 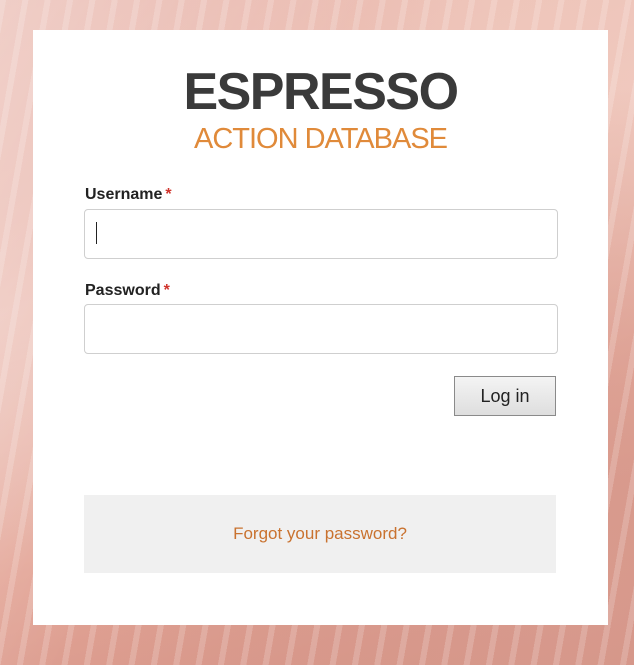 I want to click on username-input, so click(x=321, y=234).